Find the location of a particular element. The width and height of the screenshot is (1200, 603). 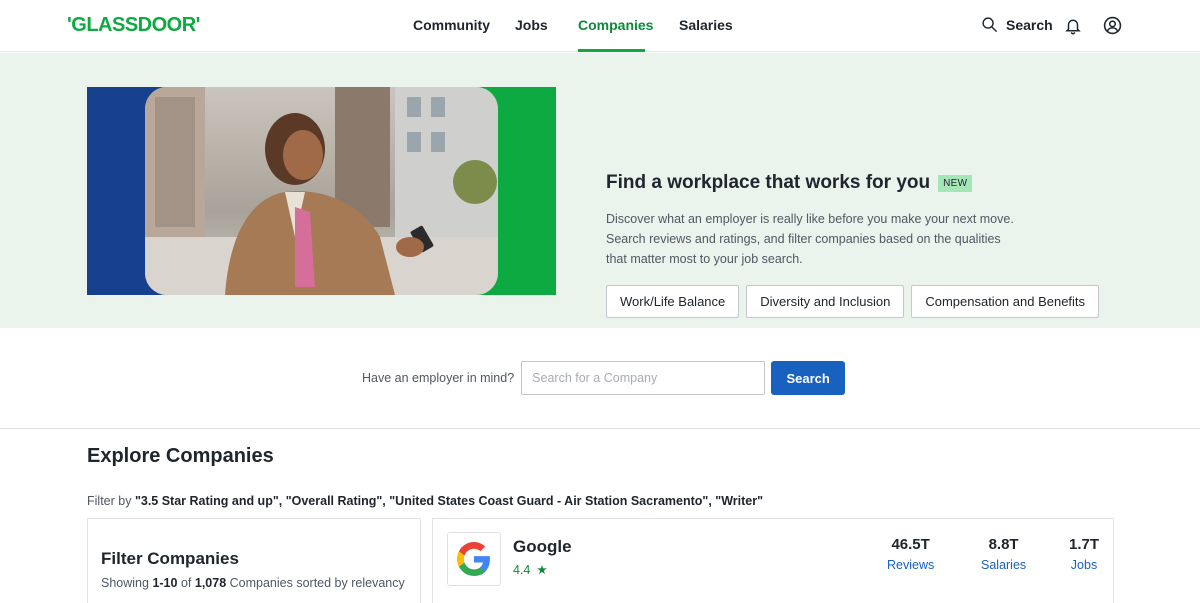

explore-companies-title: Explore Companies is located at coordinates (180, 456).